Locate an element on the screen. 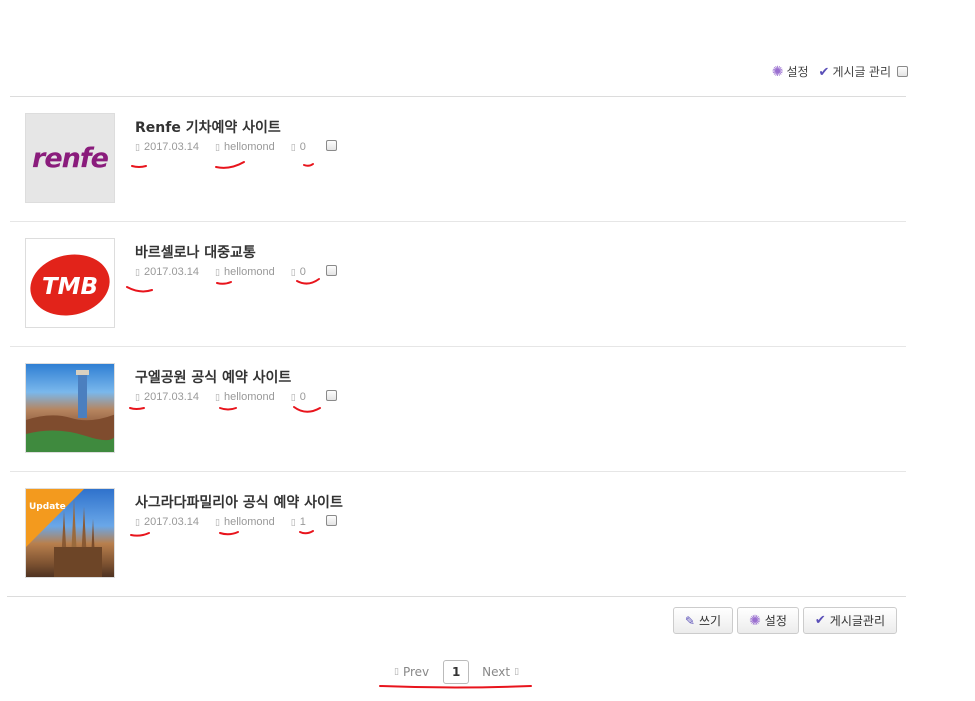  manage-posts-label: 게시글 관리 is located at coordinates (861, 71).